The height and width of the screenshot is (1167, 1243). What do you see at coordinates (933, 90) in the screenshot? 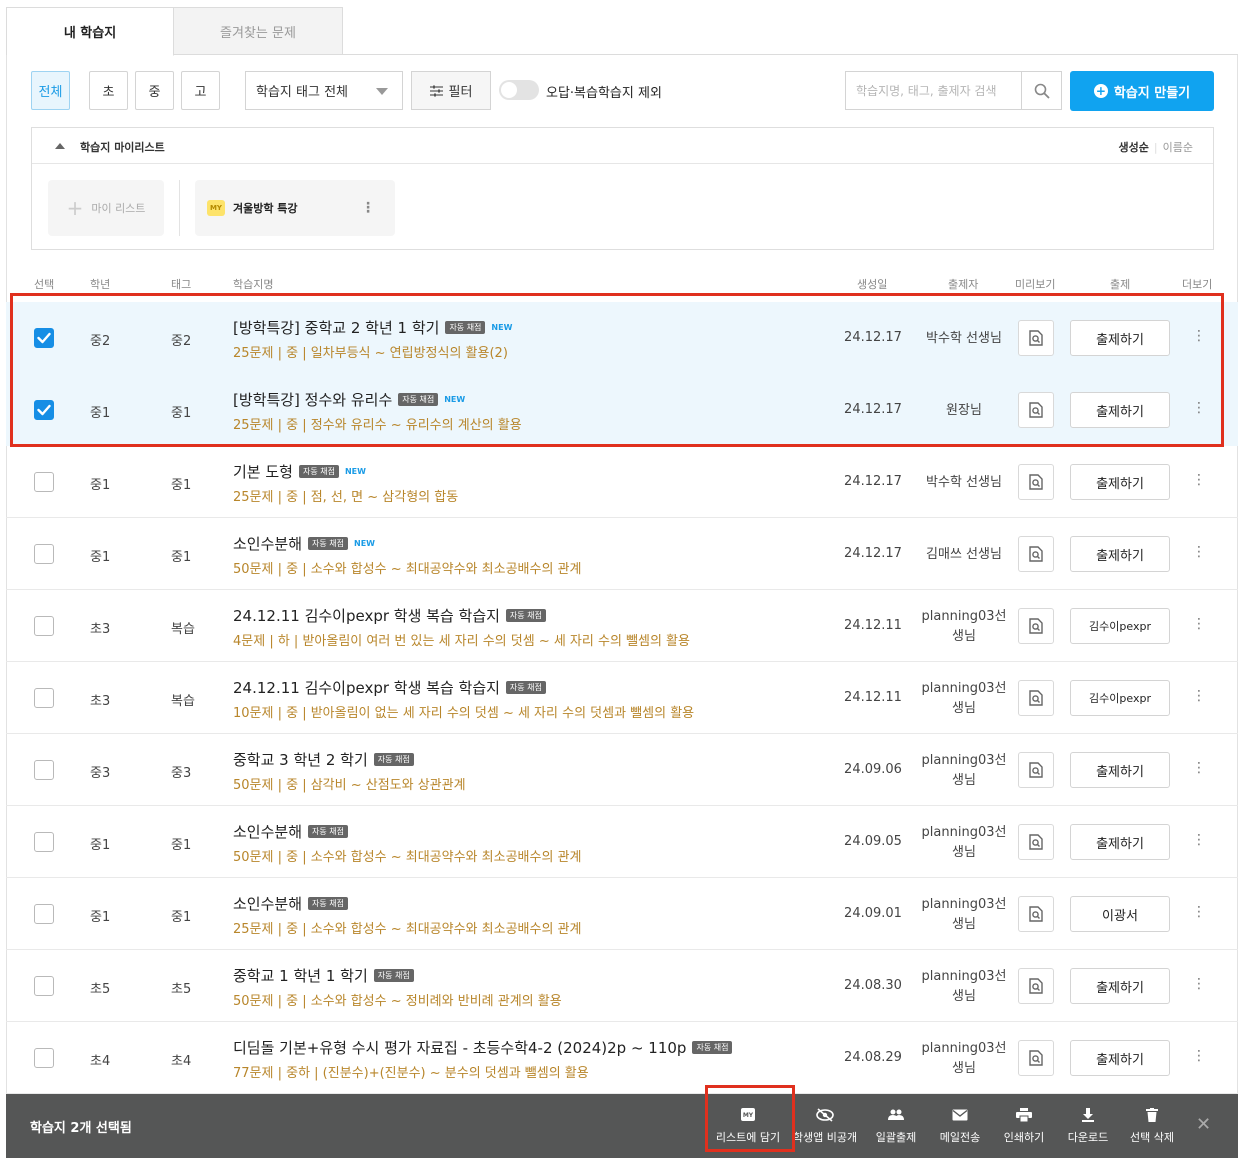
I see `search-input` at bounding box center [933, 90].